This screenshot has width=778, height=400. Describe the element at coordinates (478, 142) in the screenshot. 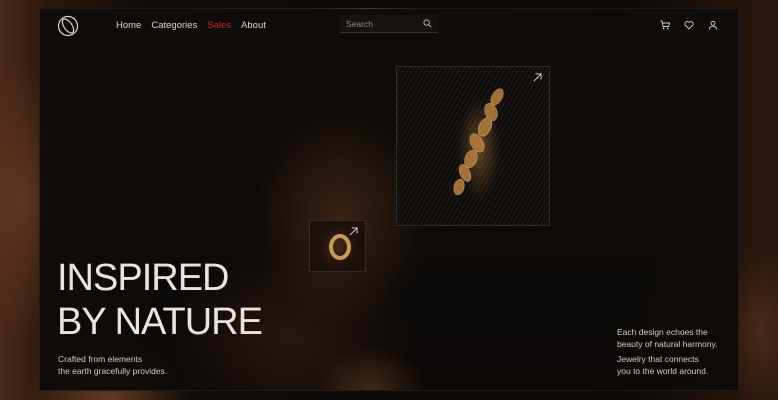

I see `hair-clip-image` at that location.